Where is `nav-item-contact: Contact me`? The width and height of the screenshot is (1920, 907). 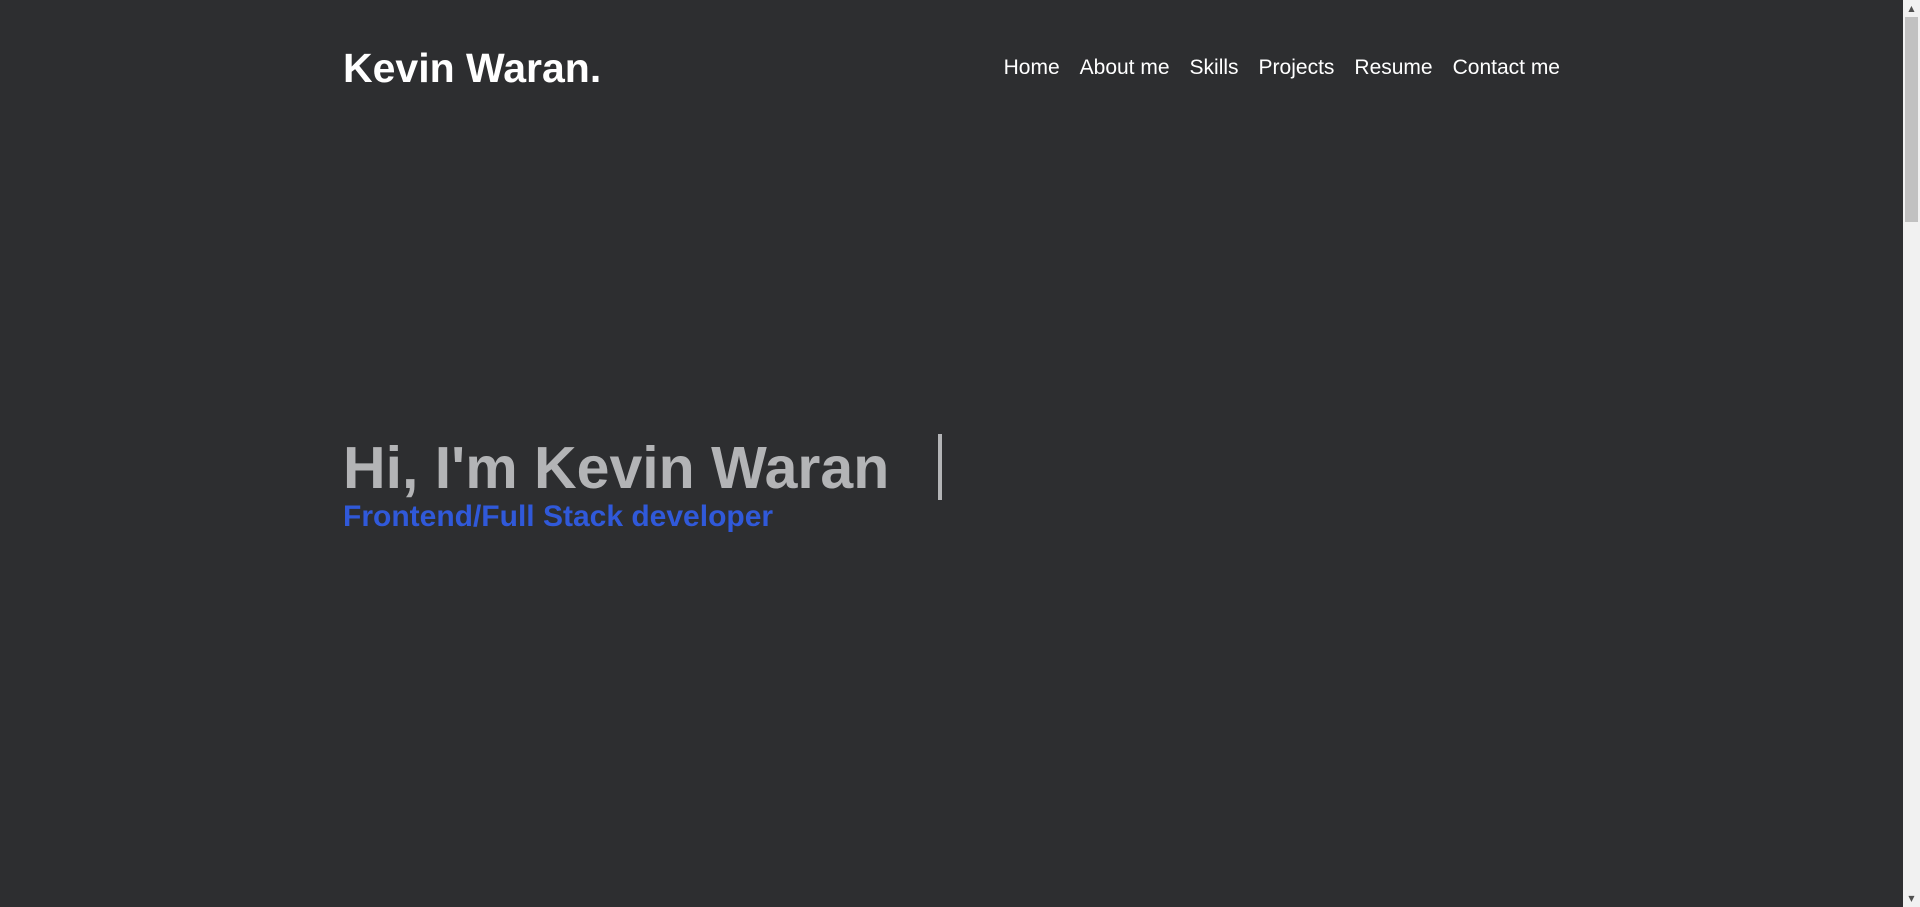 nav-item-contact: Contact me is located at coordinates (1496, 68).